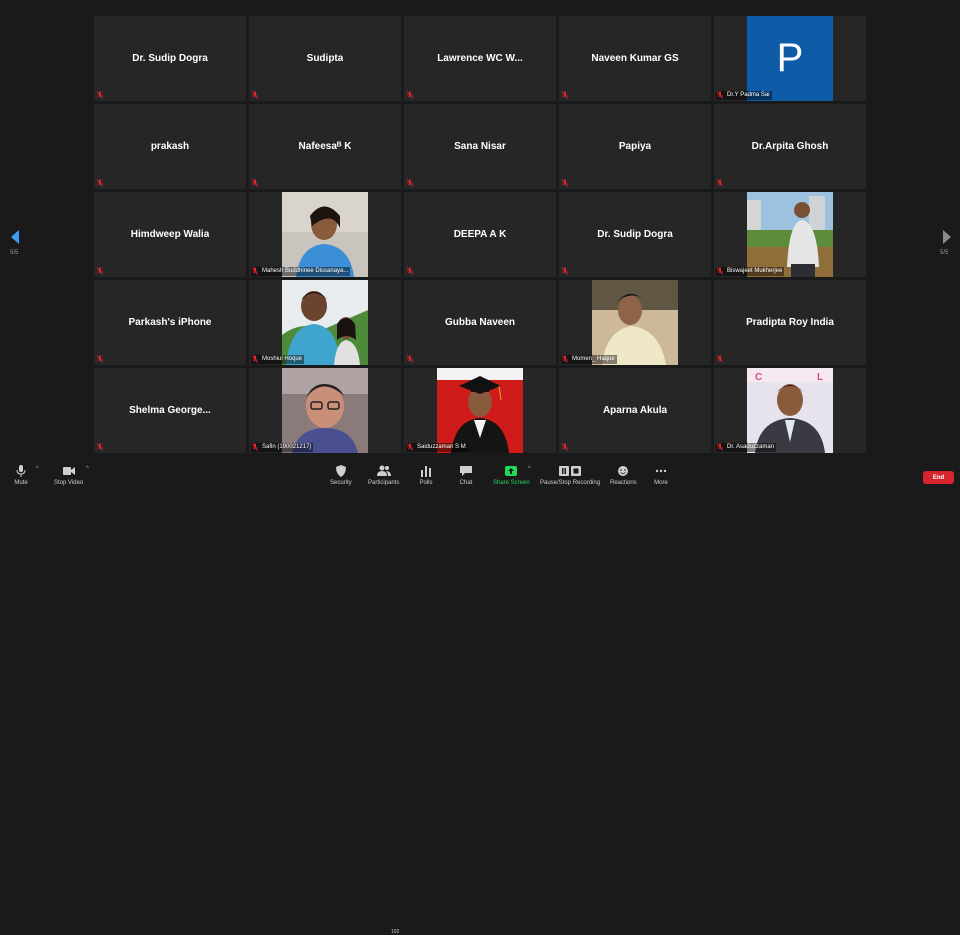 This screenshot has width=960, height=935. I want to click on participant-name: Pradipta Roy India, so click(790, 322).